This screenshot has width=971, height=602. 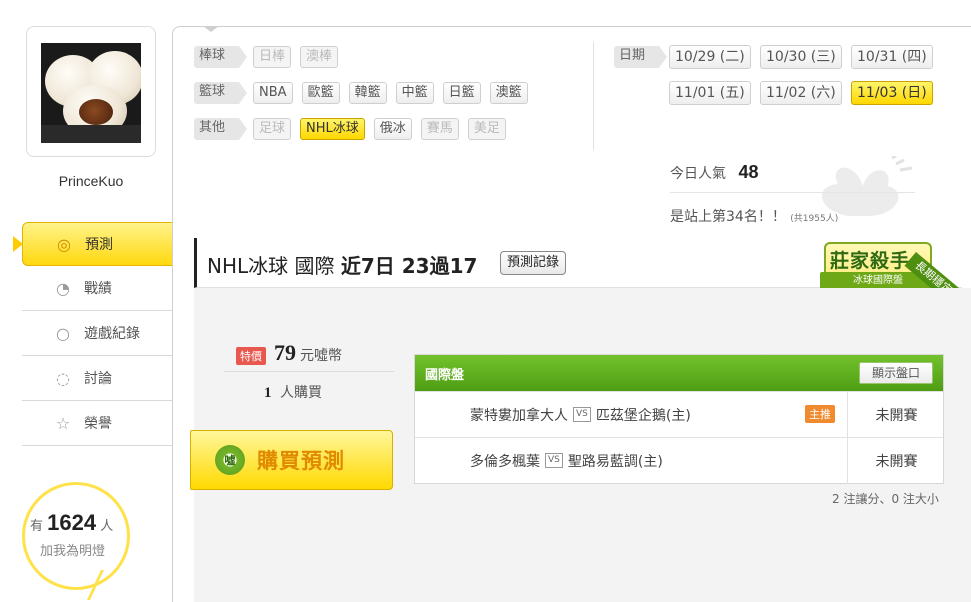 What do you see at coordinates (272, 129) in the screenshot?
I see `chip-soccer: 足球` at bounding box center [272, 129].